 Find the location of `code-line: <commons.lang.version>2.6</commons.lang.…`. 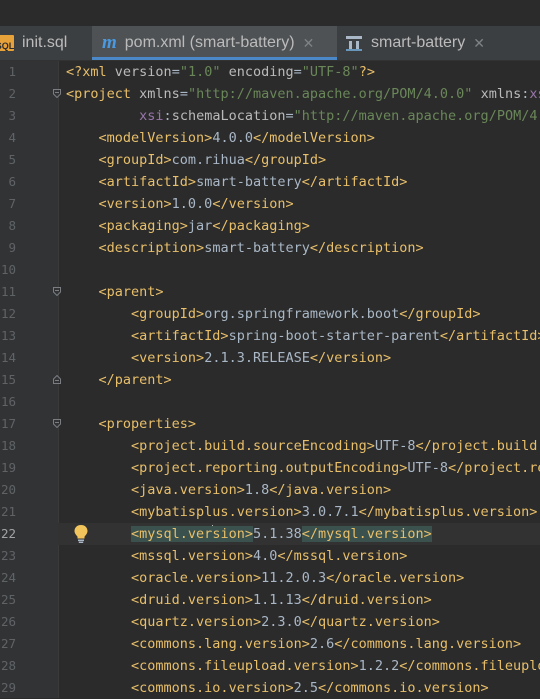

code-line: <commons.lang.version>2.6</commons.lang.… is located at coordinates (326, 644).